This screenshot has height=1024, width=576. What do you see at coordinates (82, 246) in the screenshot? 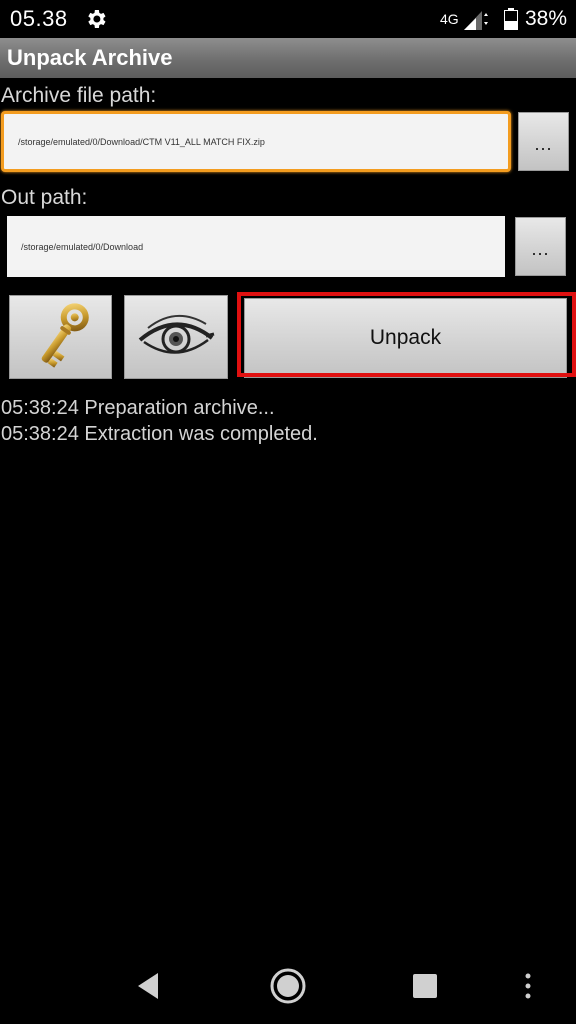
I see `out-path-value: /storage/emulated/0/Download` at bounding box center [82, 246].